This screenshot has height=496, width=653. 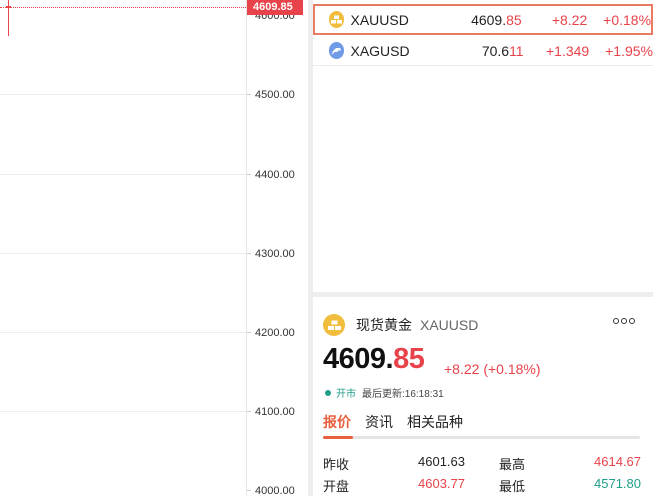 I want to click on last-updated: 最后更新:16:18:31, so click(x=403, y=394).